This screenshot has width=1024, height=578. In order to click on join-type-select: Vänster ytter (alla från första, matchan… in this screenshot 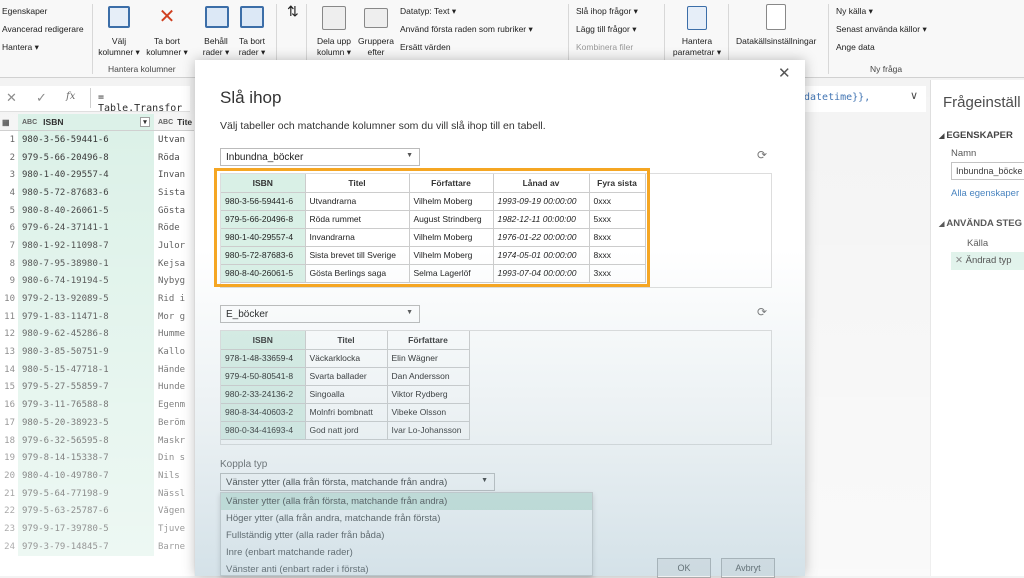, I will do `click(357, 482)`.